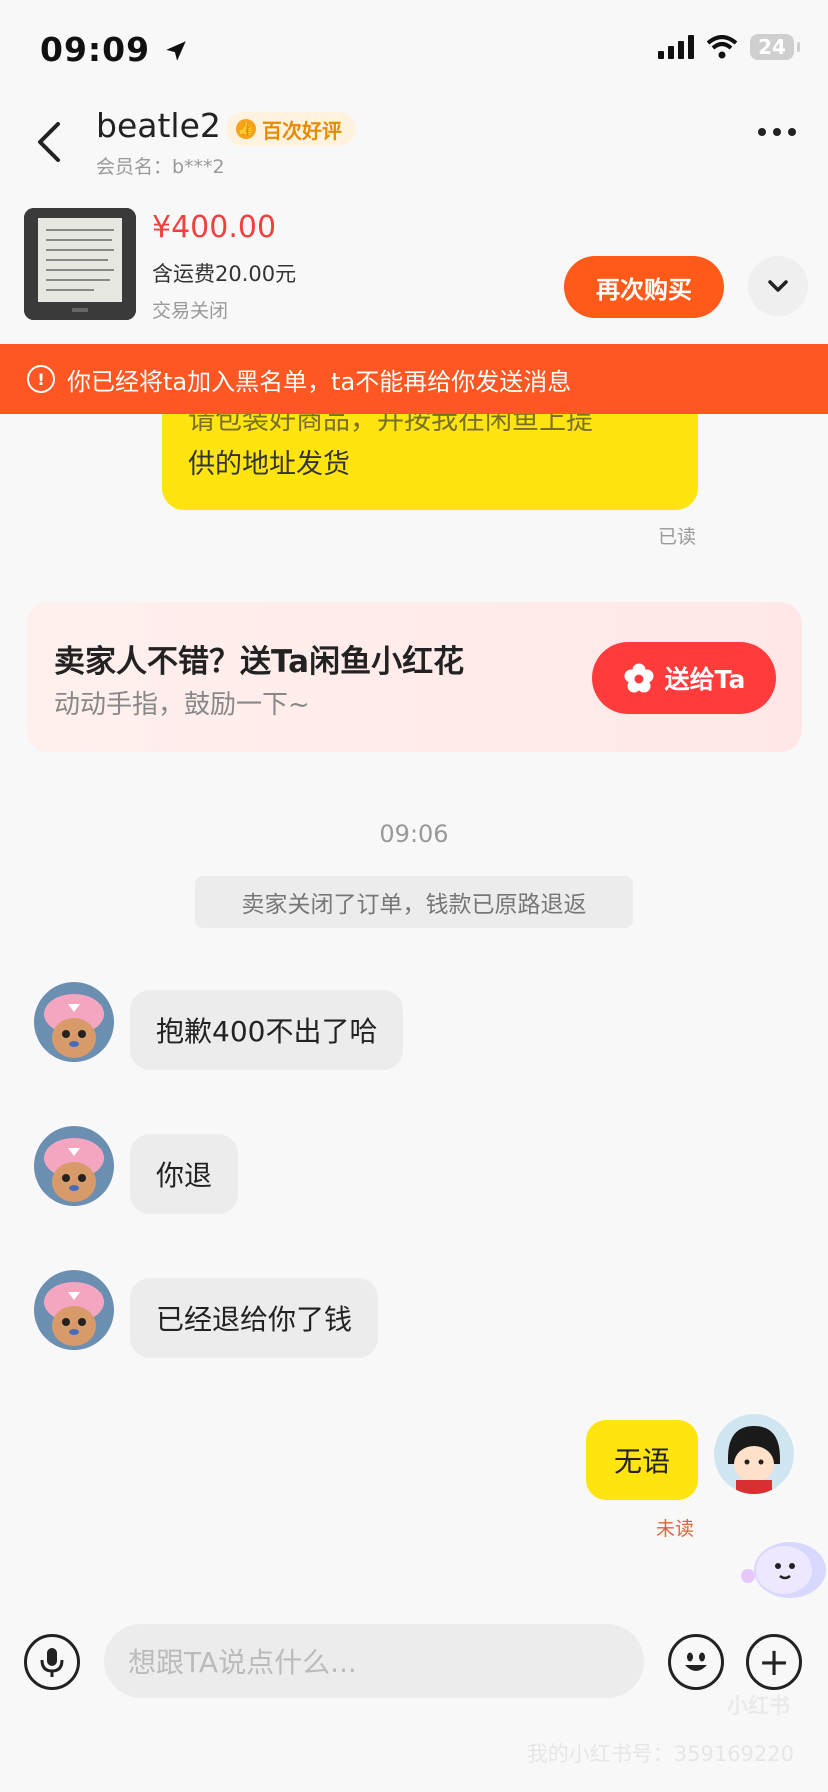 This screenshot has width=828, height=1792. What do you see at coordinates (644, 287) in the screenshot?
I see `rebuy-button: 再次购买` at bounding box center [644, 287].